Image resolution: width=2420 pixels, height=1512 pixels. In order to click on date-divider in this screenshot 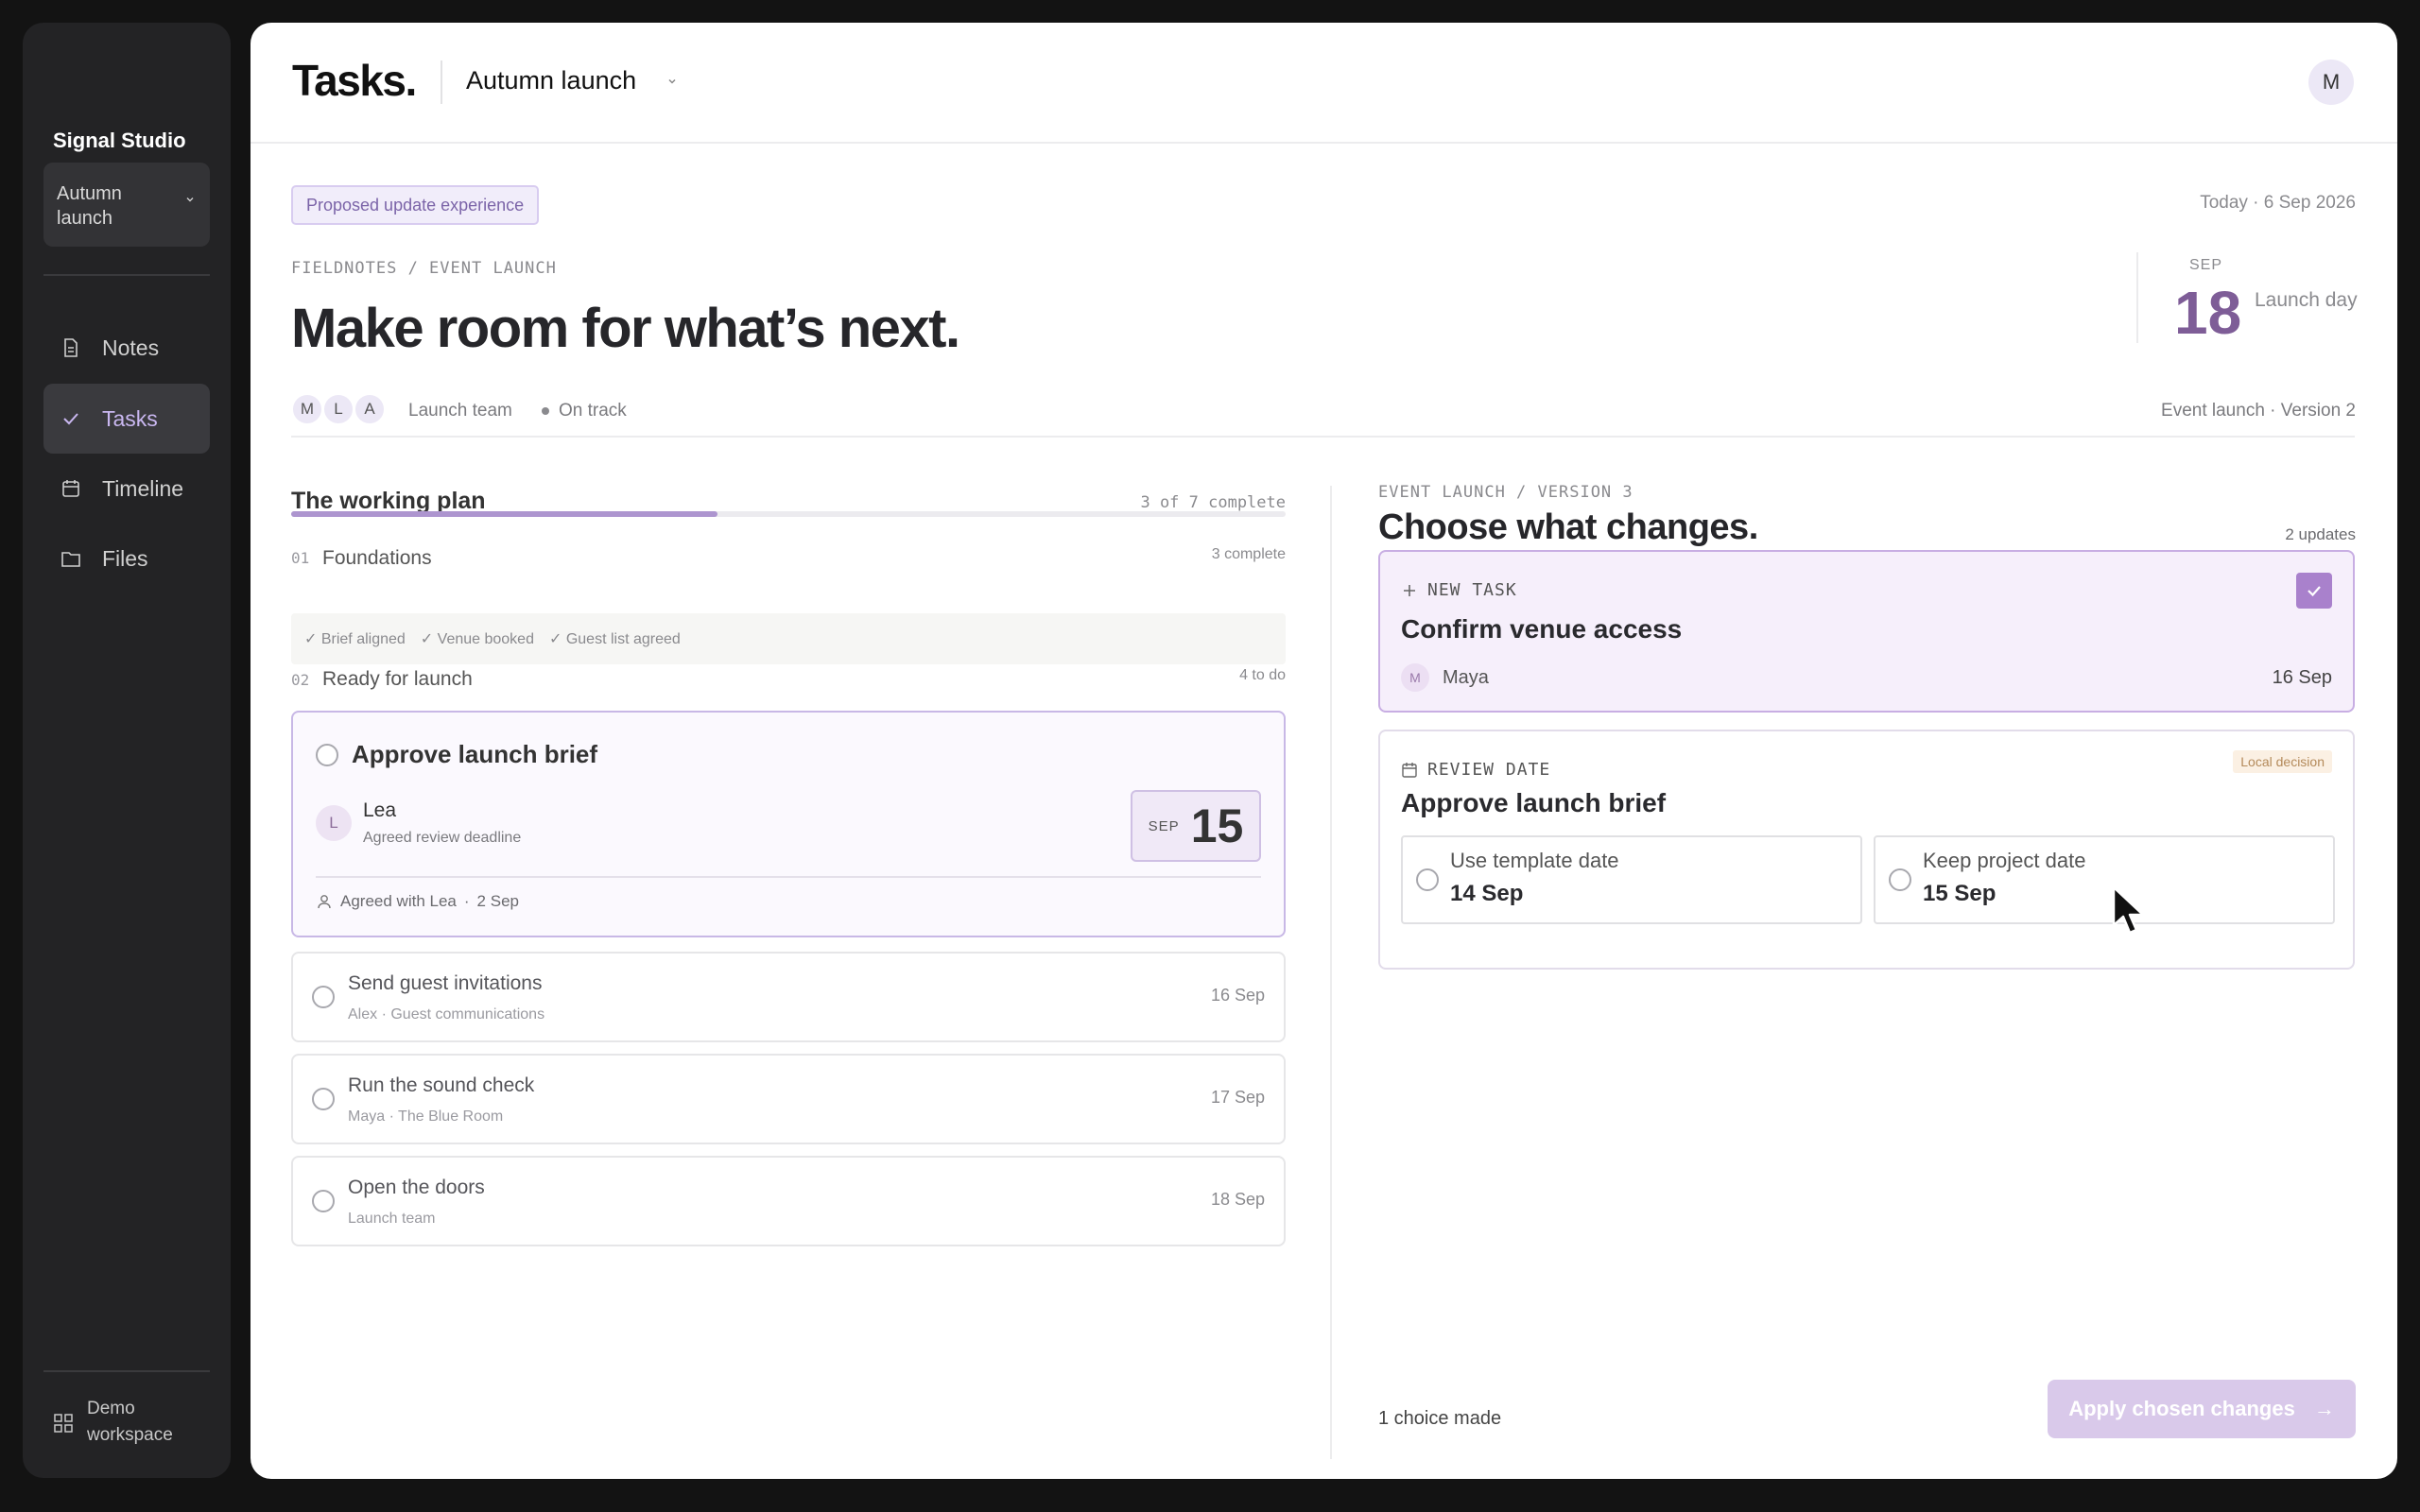, I will do `click(2137, 297)`.